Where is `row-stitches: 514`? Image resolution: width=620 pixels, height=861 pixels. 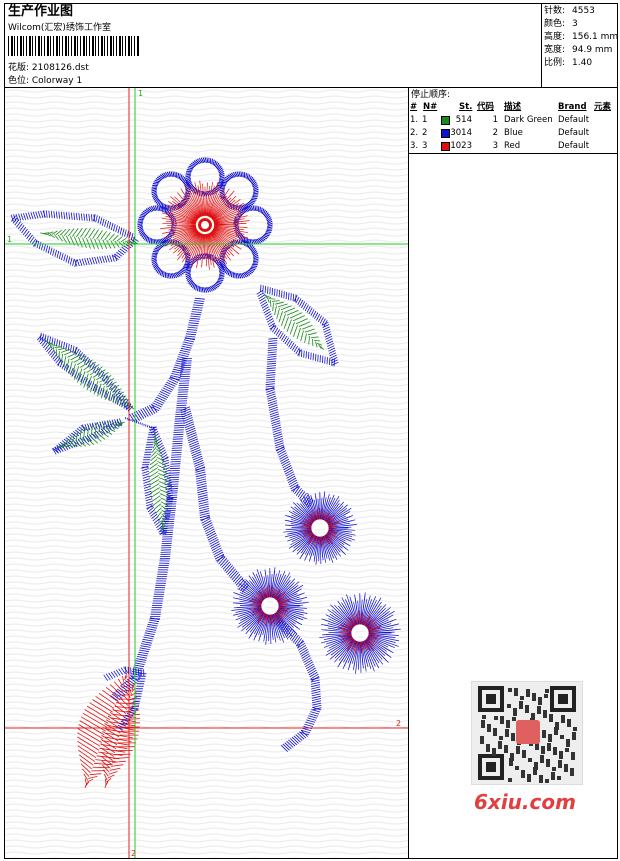
row-stitches: 514 is located at coordinates (463, 120).